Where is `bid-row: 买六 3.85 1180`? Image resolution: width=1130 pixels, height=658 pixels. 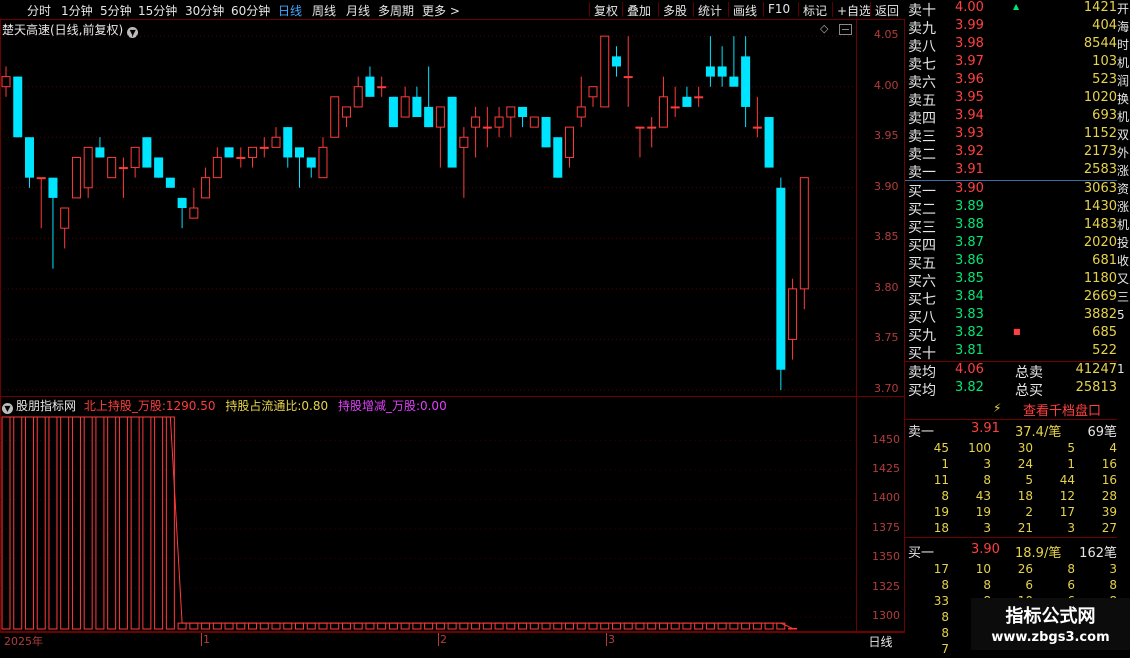 bid-row: 买六 3.85 1180 is located at coordinates (1011, 280).